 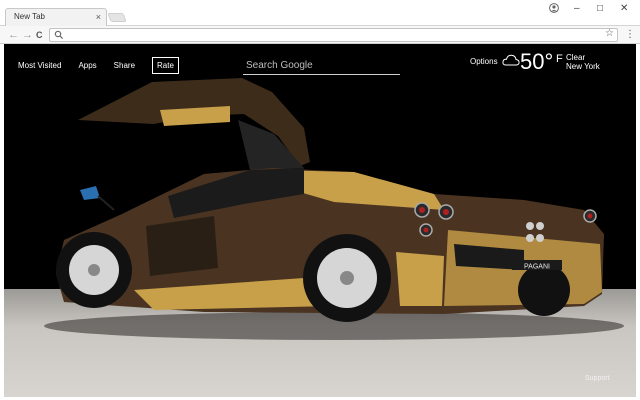 I want to click on address-bar: ☆, so click(x=333, y=35).